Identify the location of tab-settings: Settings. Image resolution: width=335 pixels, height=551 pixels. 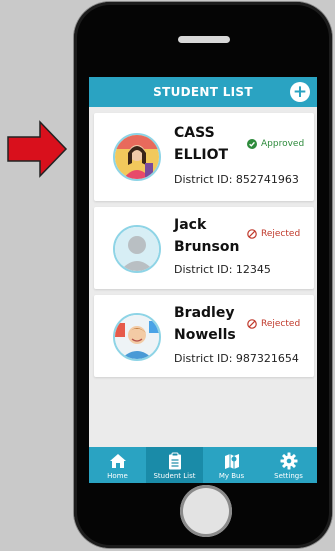
(288, 465).